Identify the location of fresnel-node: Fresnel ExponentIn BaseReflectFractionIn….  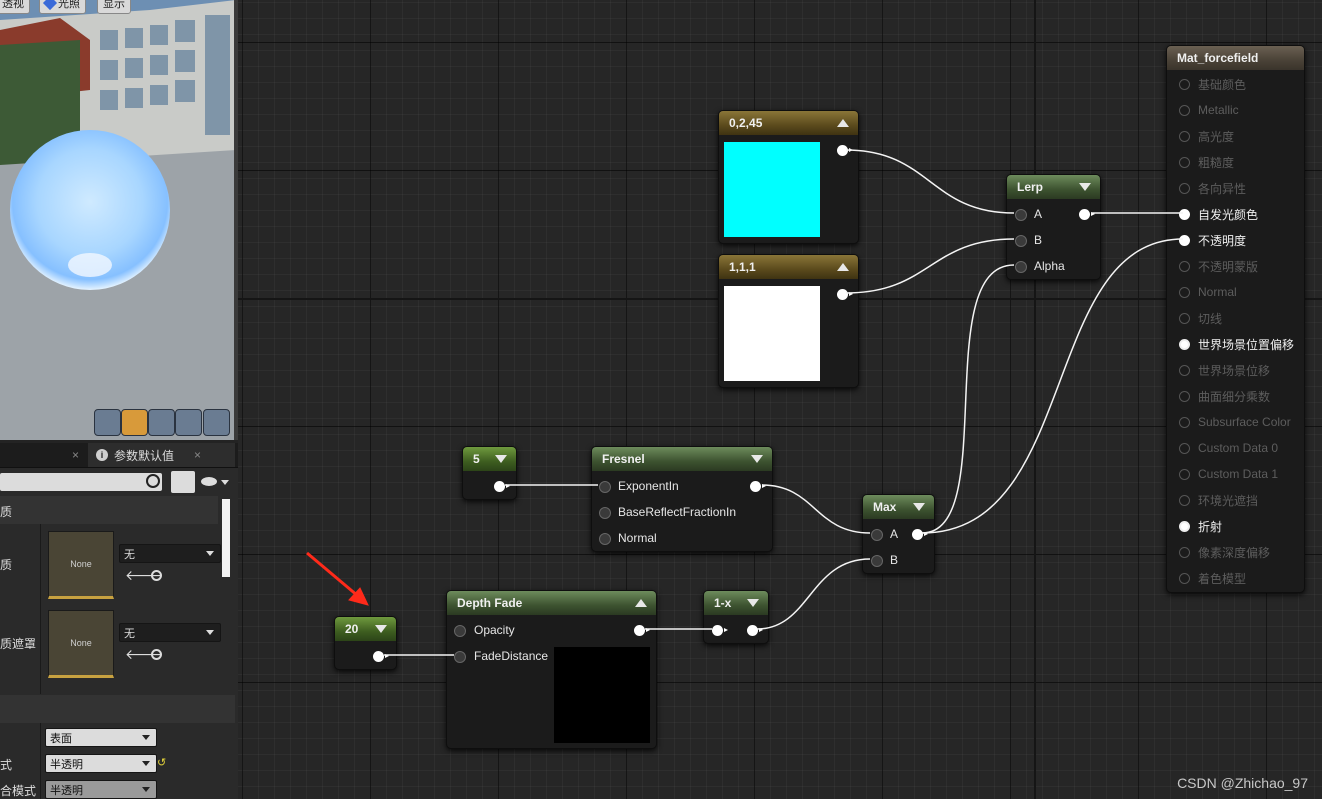
(682, 499).